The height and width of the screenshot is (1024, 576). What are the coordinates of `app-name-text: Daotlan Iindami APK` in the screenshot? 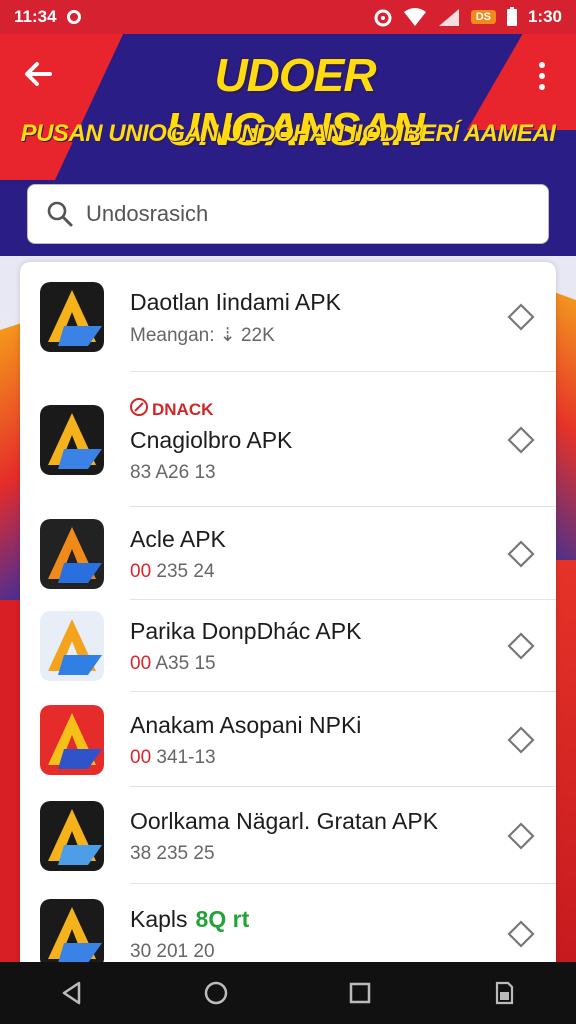 It's located at (235, 302).